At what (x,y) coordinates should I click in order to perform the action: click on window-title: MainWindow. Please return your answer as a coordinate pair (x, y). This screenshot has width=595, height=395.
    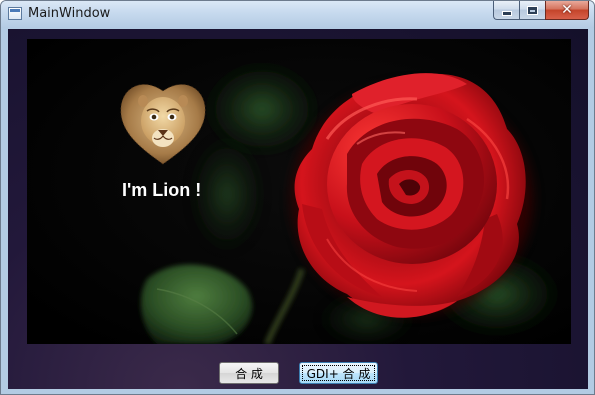
    Looking at the image, I should click on (69, 13).